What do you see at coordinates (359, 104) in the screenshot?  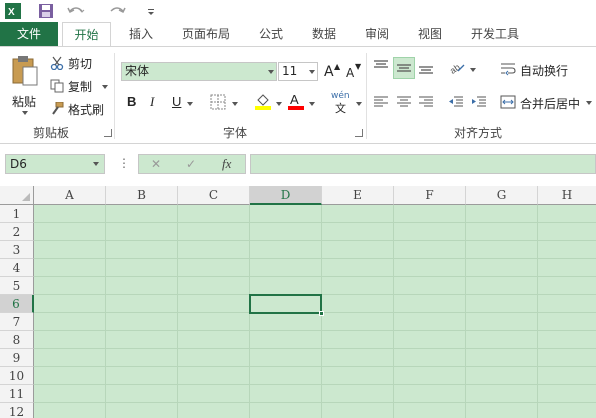 I see `phonetic-dropdown-icon` at bounding box center [359, 104].